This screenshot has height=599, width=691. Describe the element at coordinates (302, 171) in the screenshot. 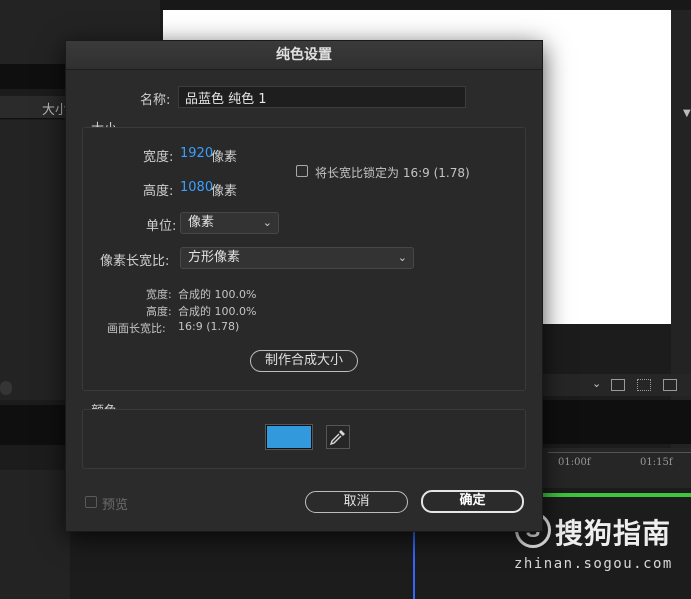

I see `lock-aspect-checkbox` at that location.